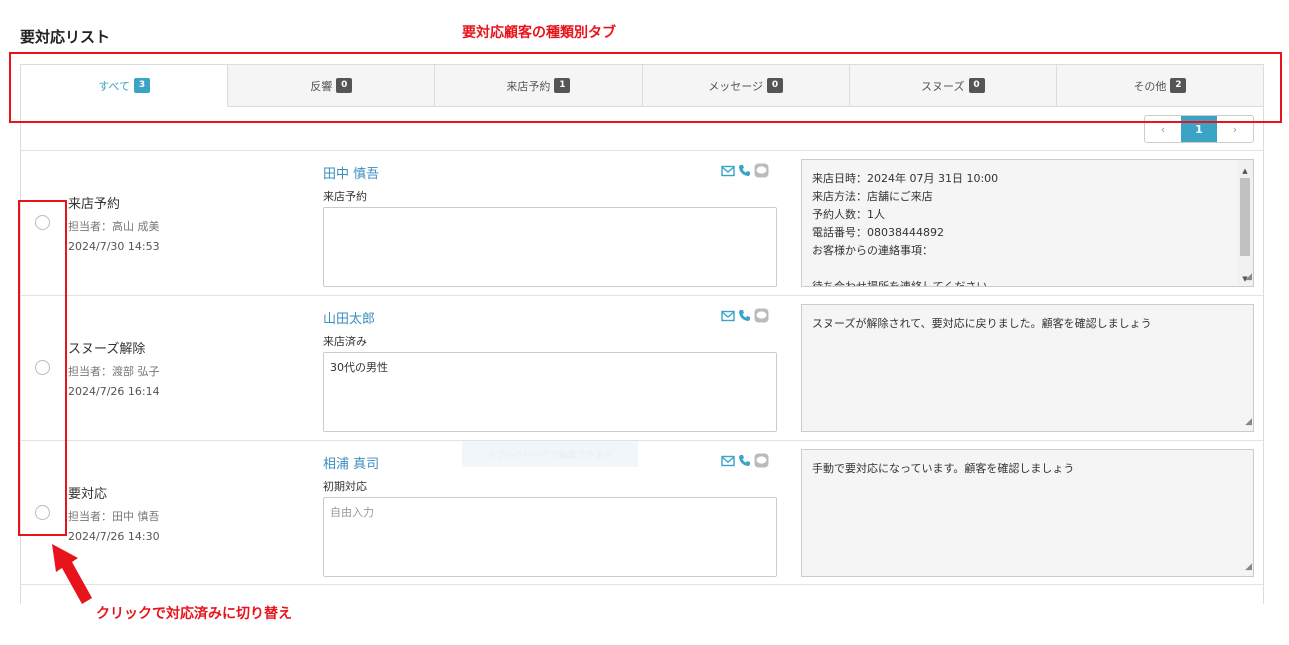 Image resolution: width=1289 pixels, height=645 pixels. What do you see at coordinates (1027, 368) in the screenshot?
I see `note-box: スヌーズが解除されて、要対応に戻りました。顧客を確認しましょう ◢` at bounding box center [1027, 368].